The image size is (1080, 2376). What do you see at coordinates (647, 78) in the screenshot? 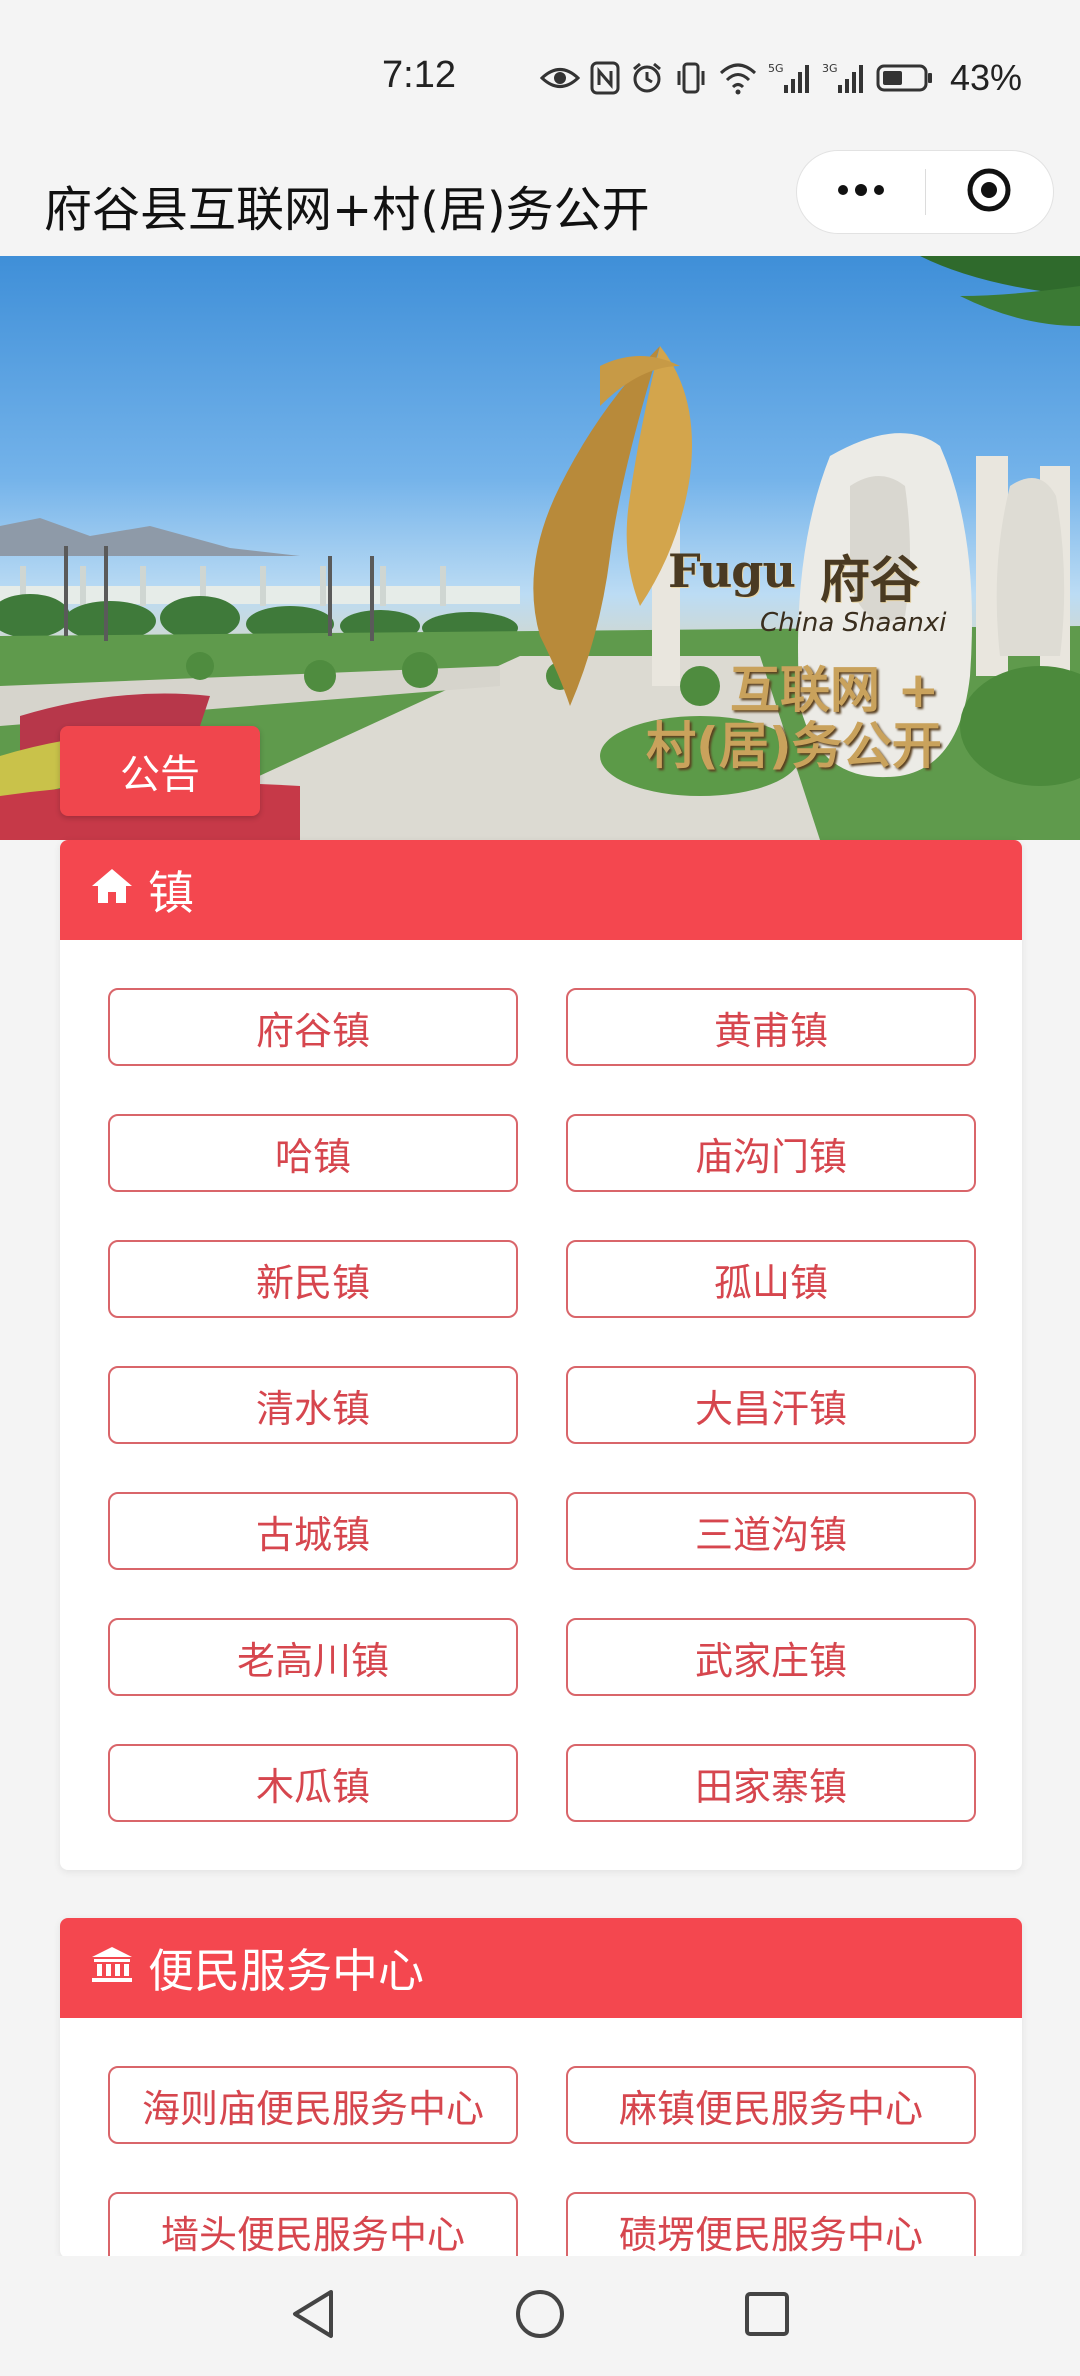
I see `alarm-icon` at bounding box center [647, 78].